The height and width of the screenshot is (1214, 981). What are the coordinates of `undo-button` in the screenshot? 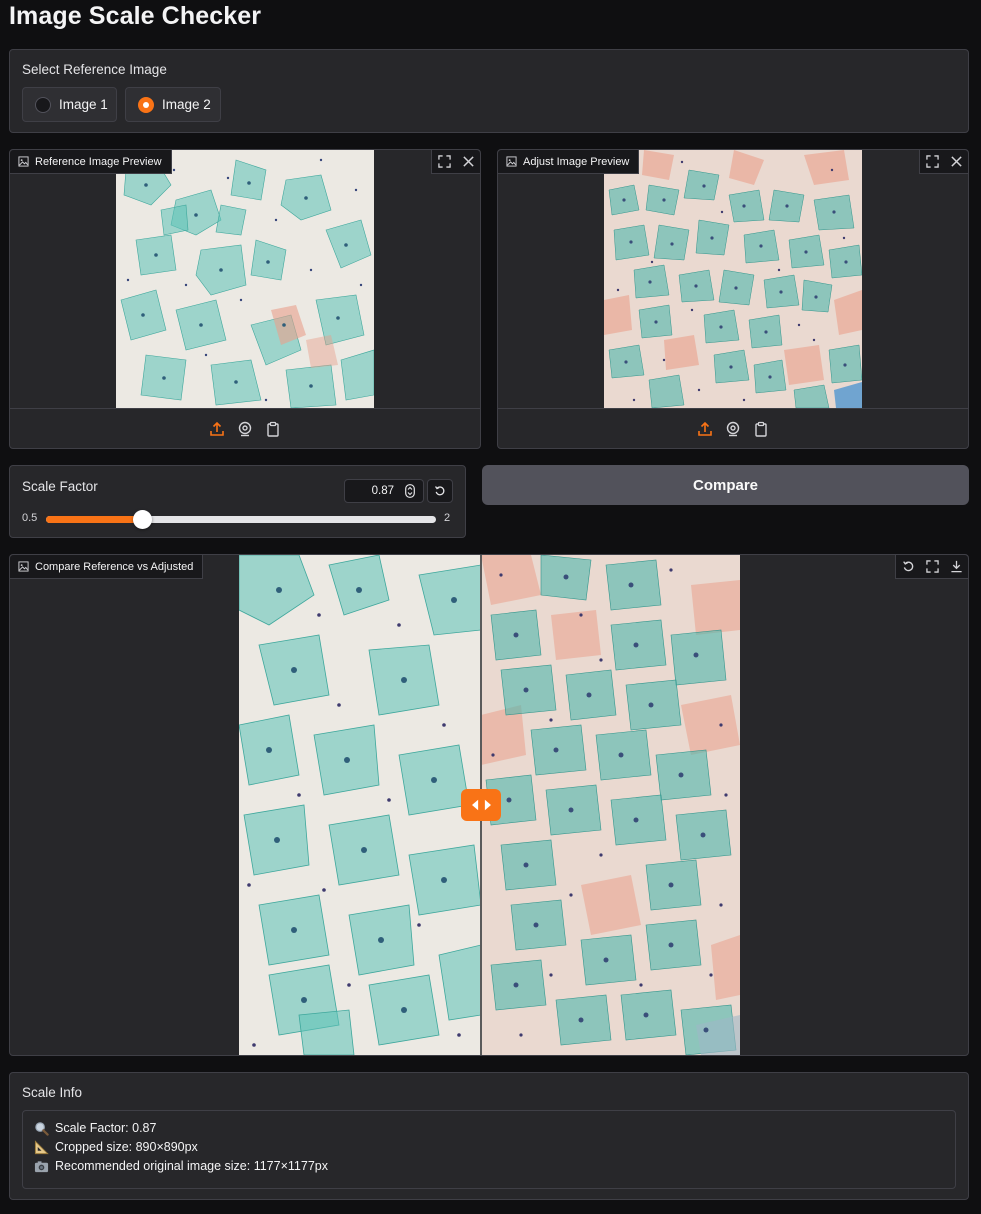 It's located at (908, 567).